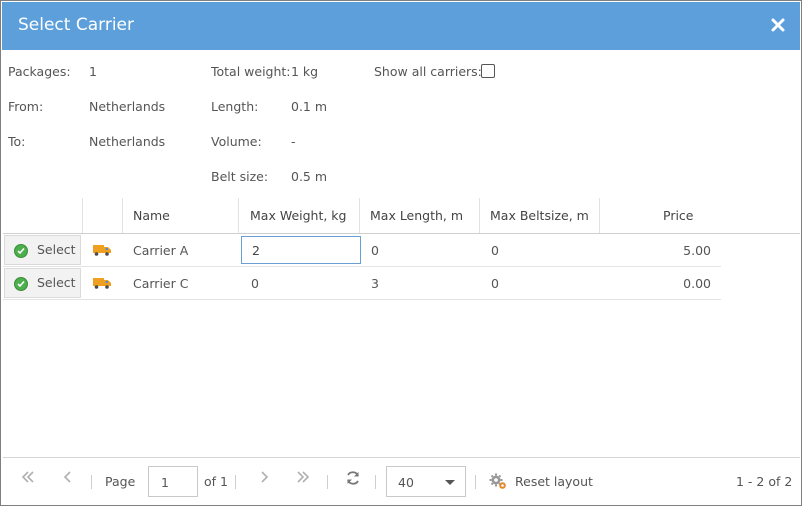 The image size is (802, 506). What do you see at coordinates (309, 106) in the screenshot?
I see `length-value: 0.1 m` at bounding box center [309, 106].